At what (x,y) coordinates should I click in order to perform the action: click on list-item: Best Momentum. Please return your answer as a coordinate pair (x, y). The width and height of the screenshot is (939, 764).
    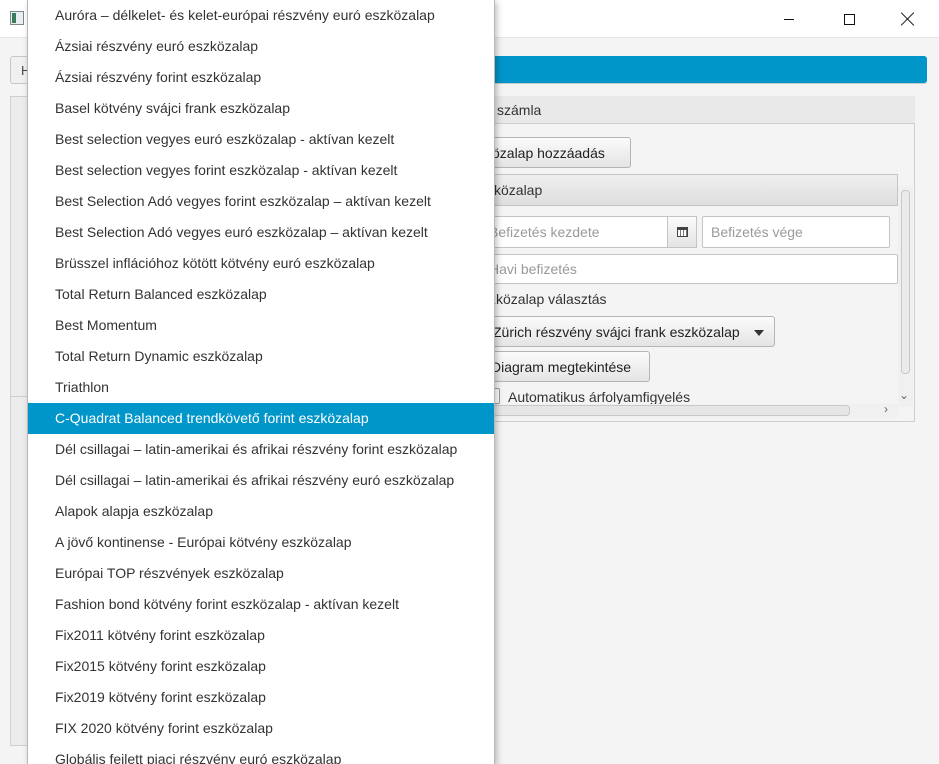
    Looking at the image, I should click on (261, 325).